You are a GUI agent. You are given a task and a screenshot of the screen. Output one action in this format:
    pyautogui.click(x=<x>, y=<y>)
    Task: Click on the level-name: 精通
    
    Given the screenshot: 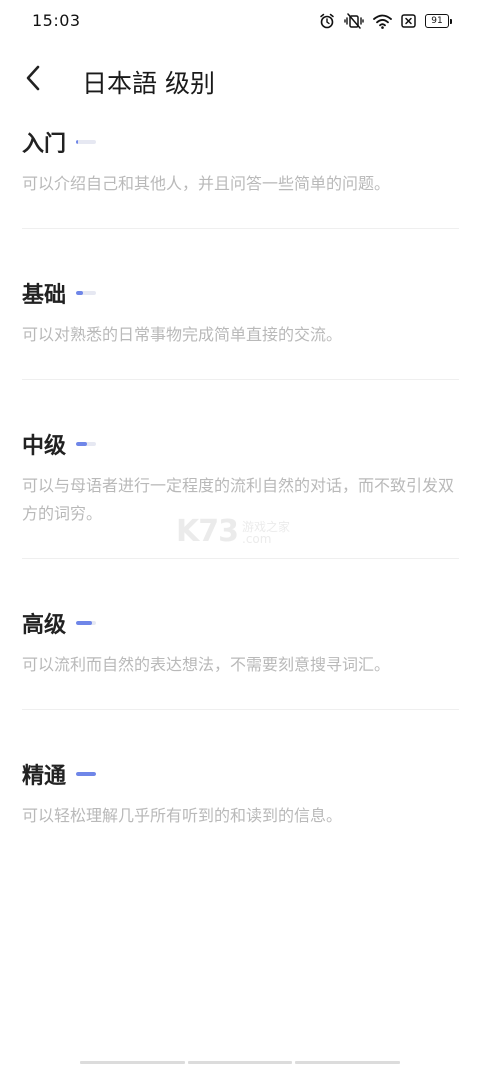 What is the action you would take?
    pyautogui.click(x=44, y=776)
    